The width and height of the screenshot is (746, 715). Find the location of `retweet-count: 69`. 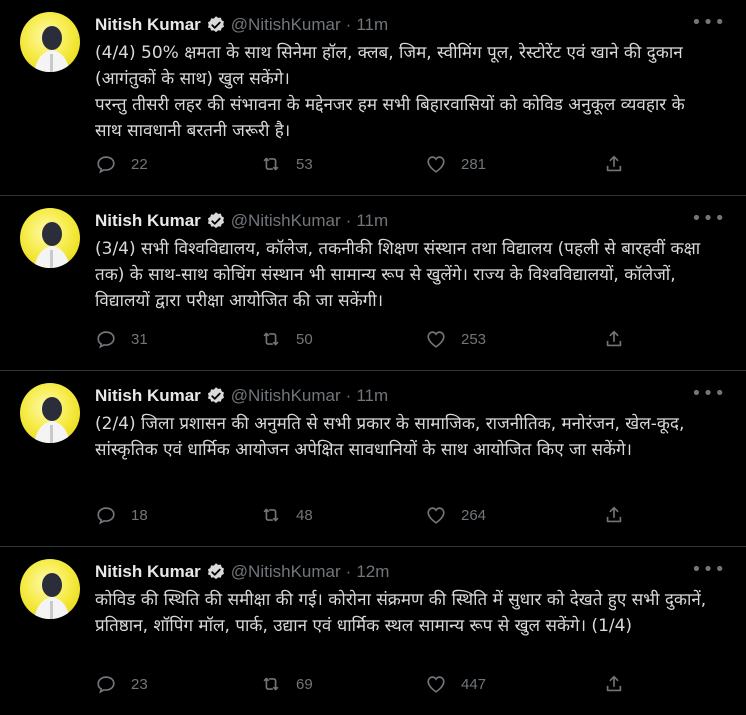

retweet-count: 69 is located at coordinates (304, 684).